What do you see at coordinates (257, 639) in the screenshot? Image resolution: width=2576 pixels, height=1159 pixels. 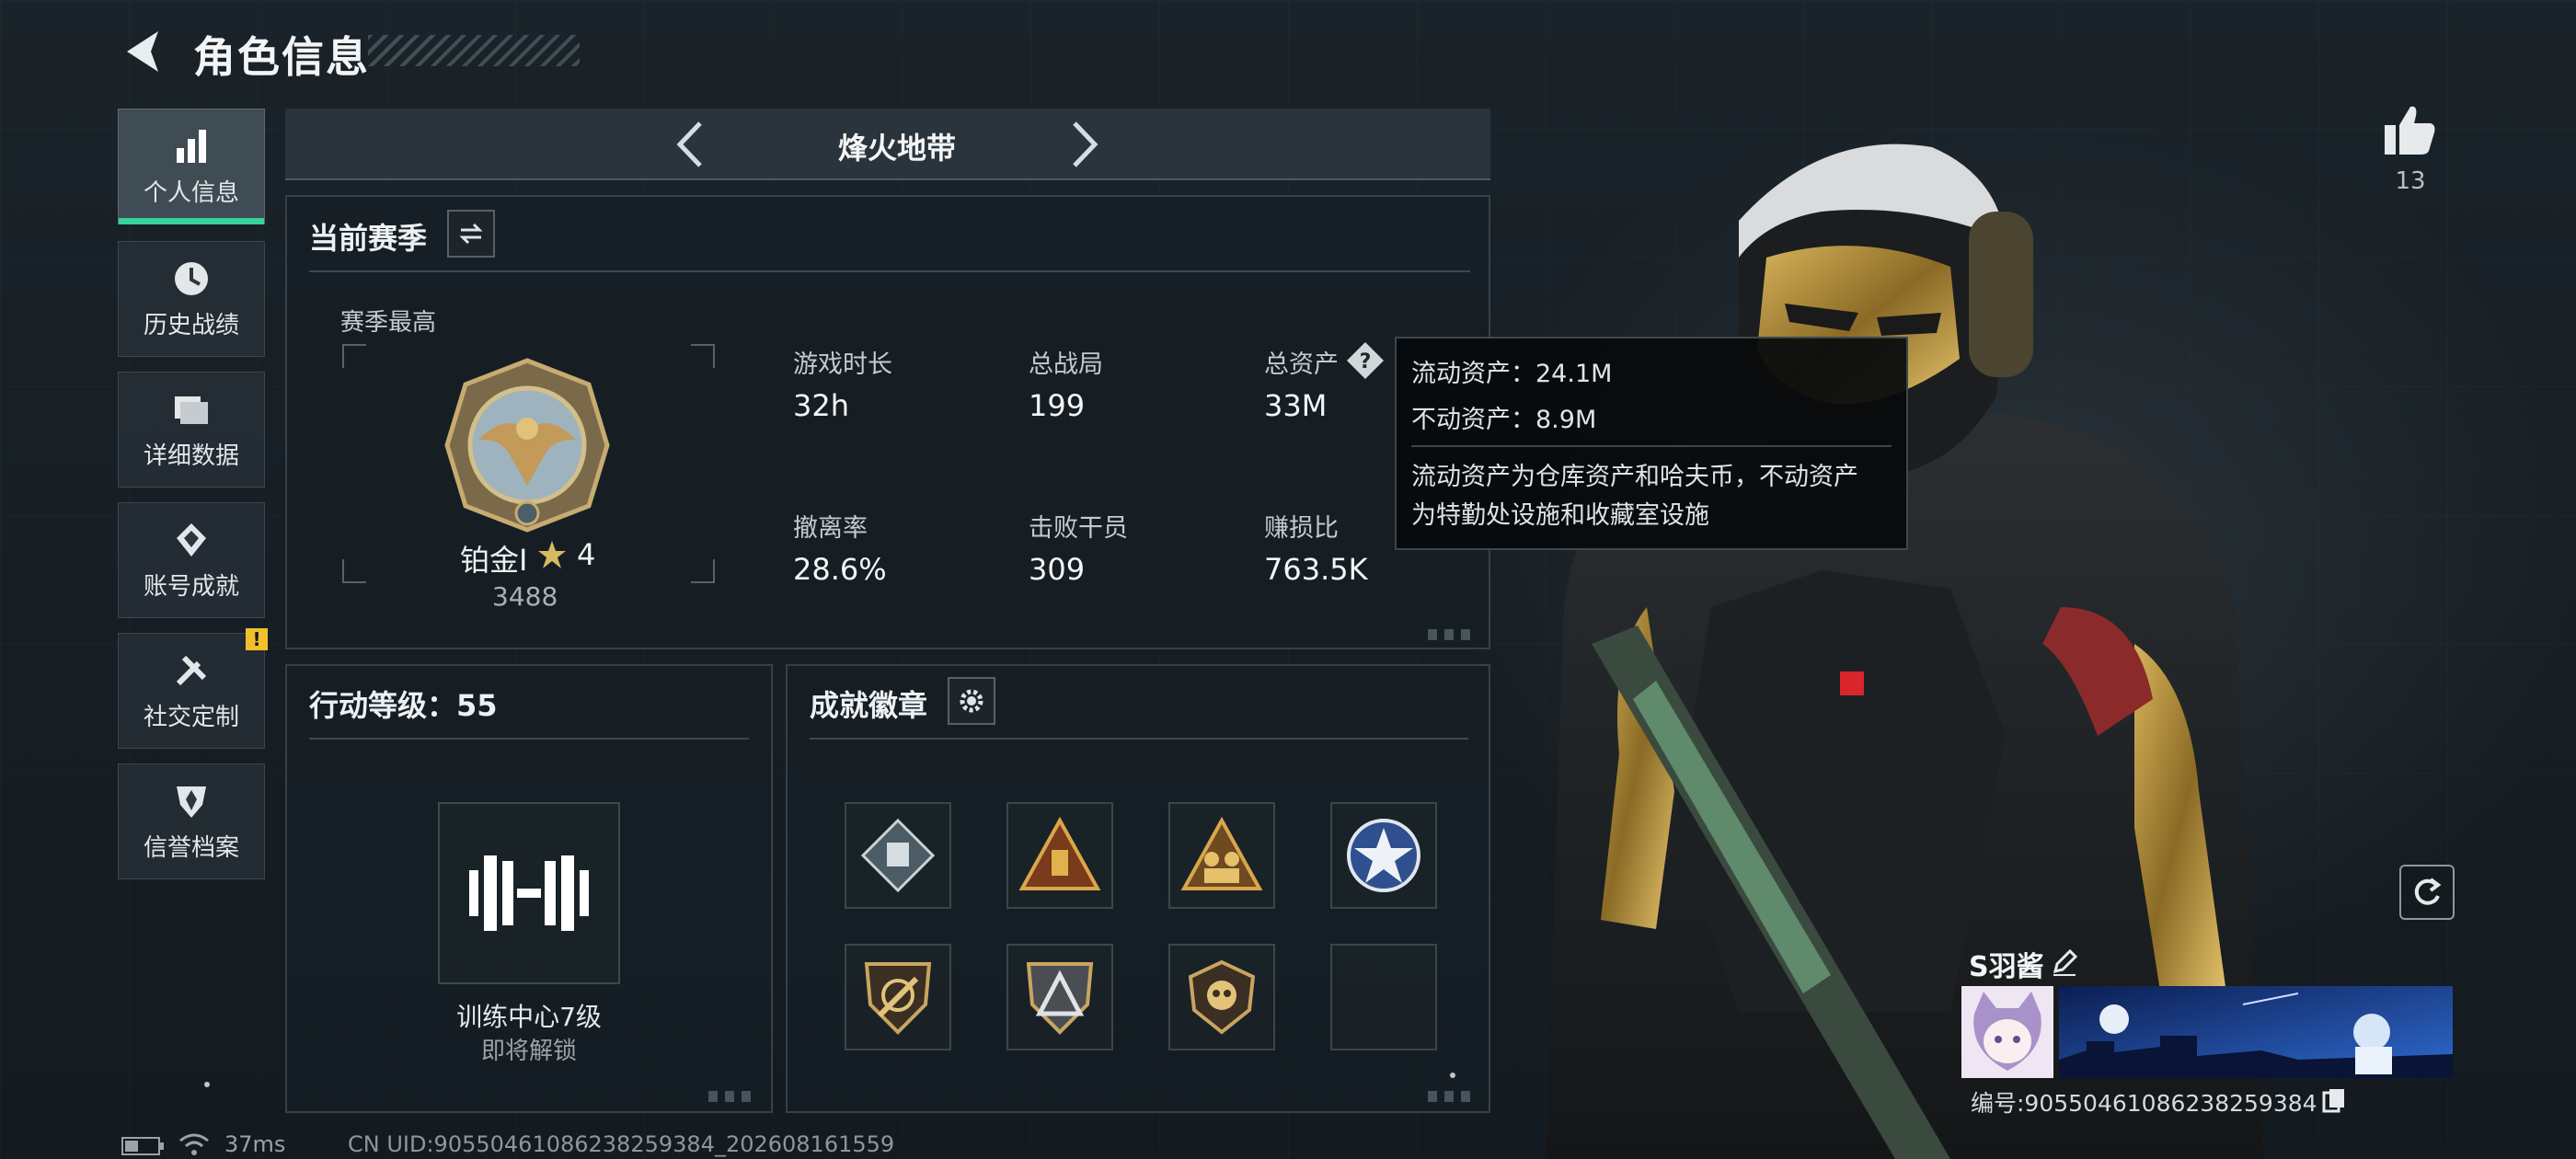 I see `warning-badge: !` at bounding box center [257, 639].